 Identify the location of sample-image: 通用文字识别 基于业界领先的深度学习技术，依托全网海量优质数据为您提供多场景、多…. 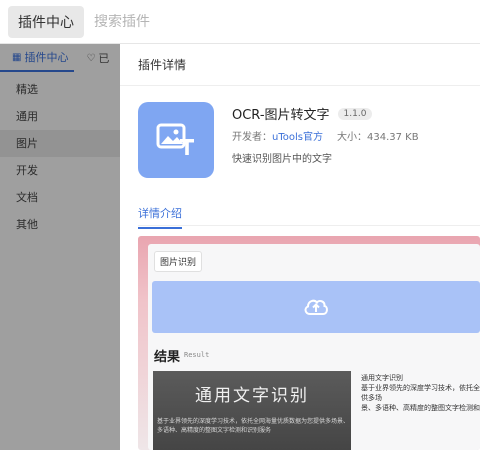
(252, 410).